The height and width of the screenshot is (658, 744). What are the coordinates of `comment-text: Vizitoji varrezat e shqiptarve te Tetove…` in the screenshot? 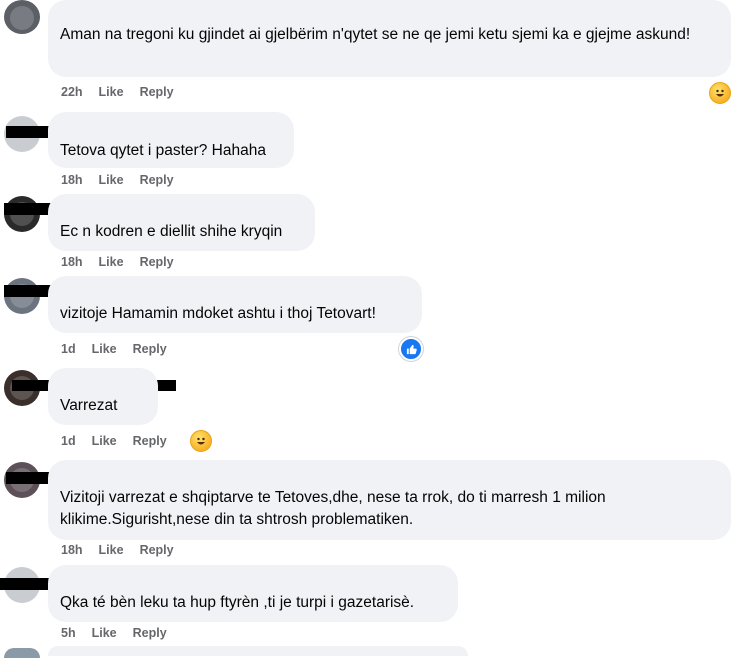 It's located at (333, 508).